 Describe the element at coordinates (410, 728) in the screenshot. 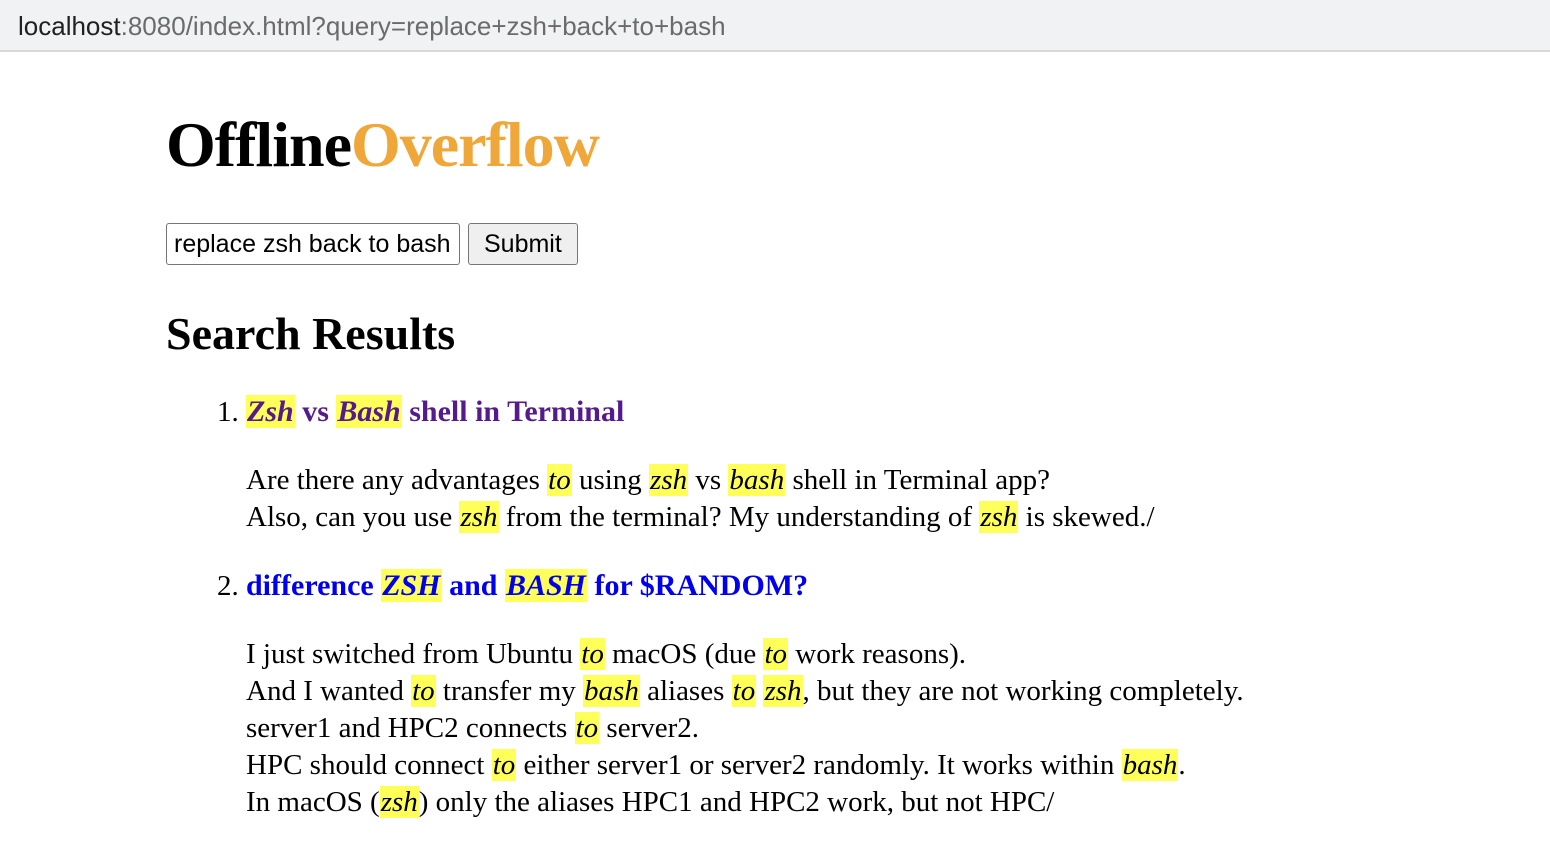

I see `text-segment: server1 and HPC2 connects` at that location.